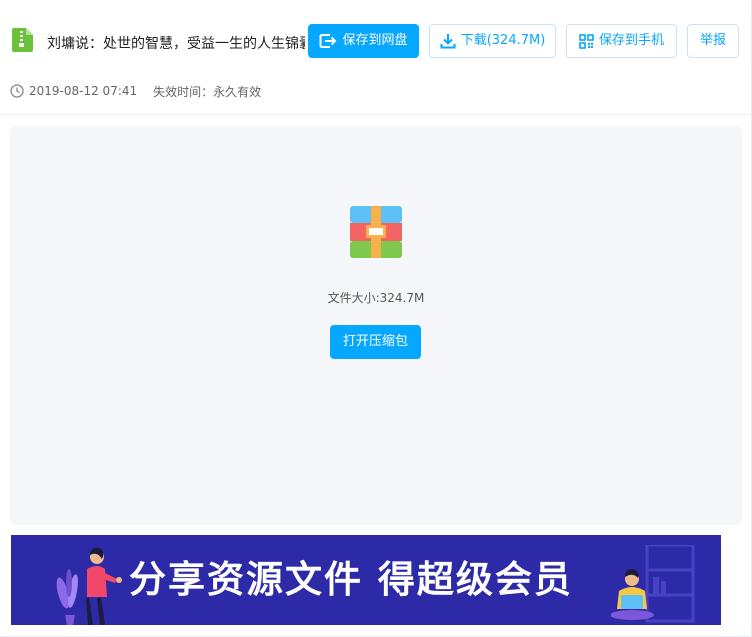 This screenshot has height=637, width=752. I want to click on person-with-laptop-illustration, so click(653, 584).